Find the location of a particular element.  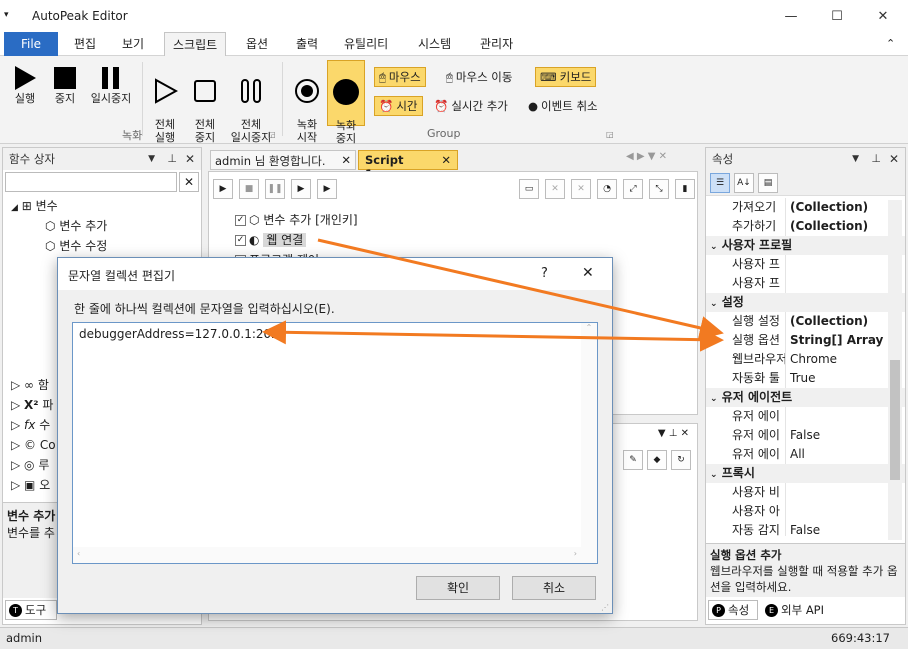

arrow-value-to-option is located at coordinates (493, 336).